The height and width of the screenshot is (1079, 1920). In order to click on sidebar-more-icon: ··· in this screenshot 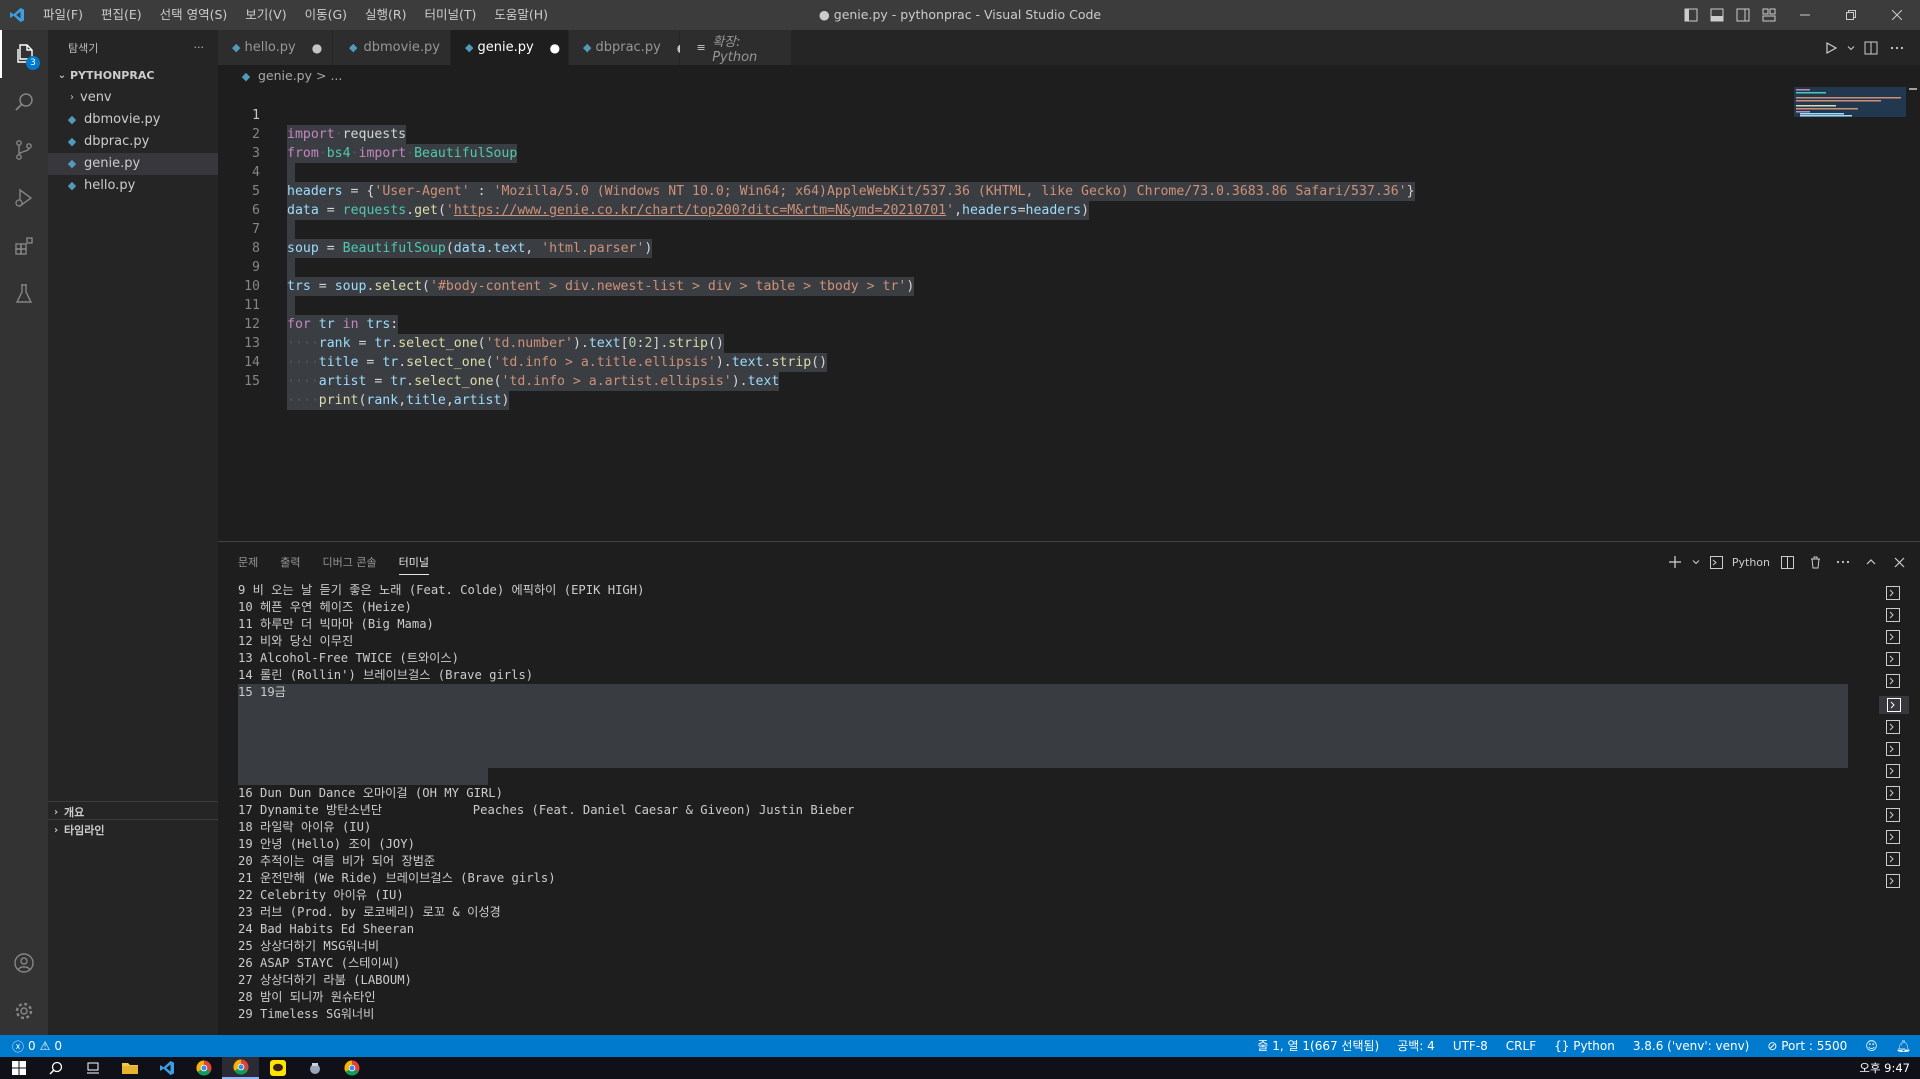, I will do `click(199, 47)`.